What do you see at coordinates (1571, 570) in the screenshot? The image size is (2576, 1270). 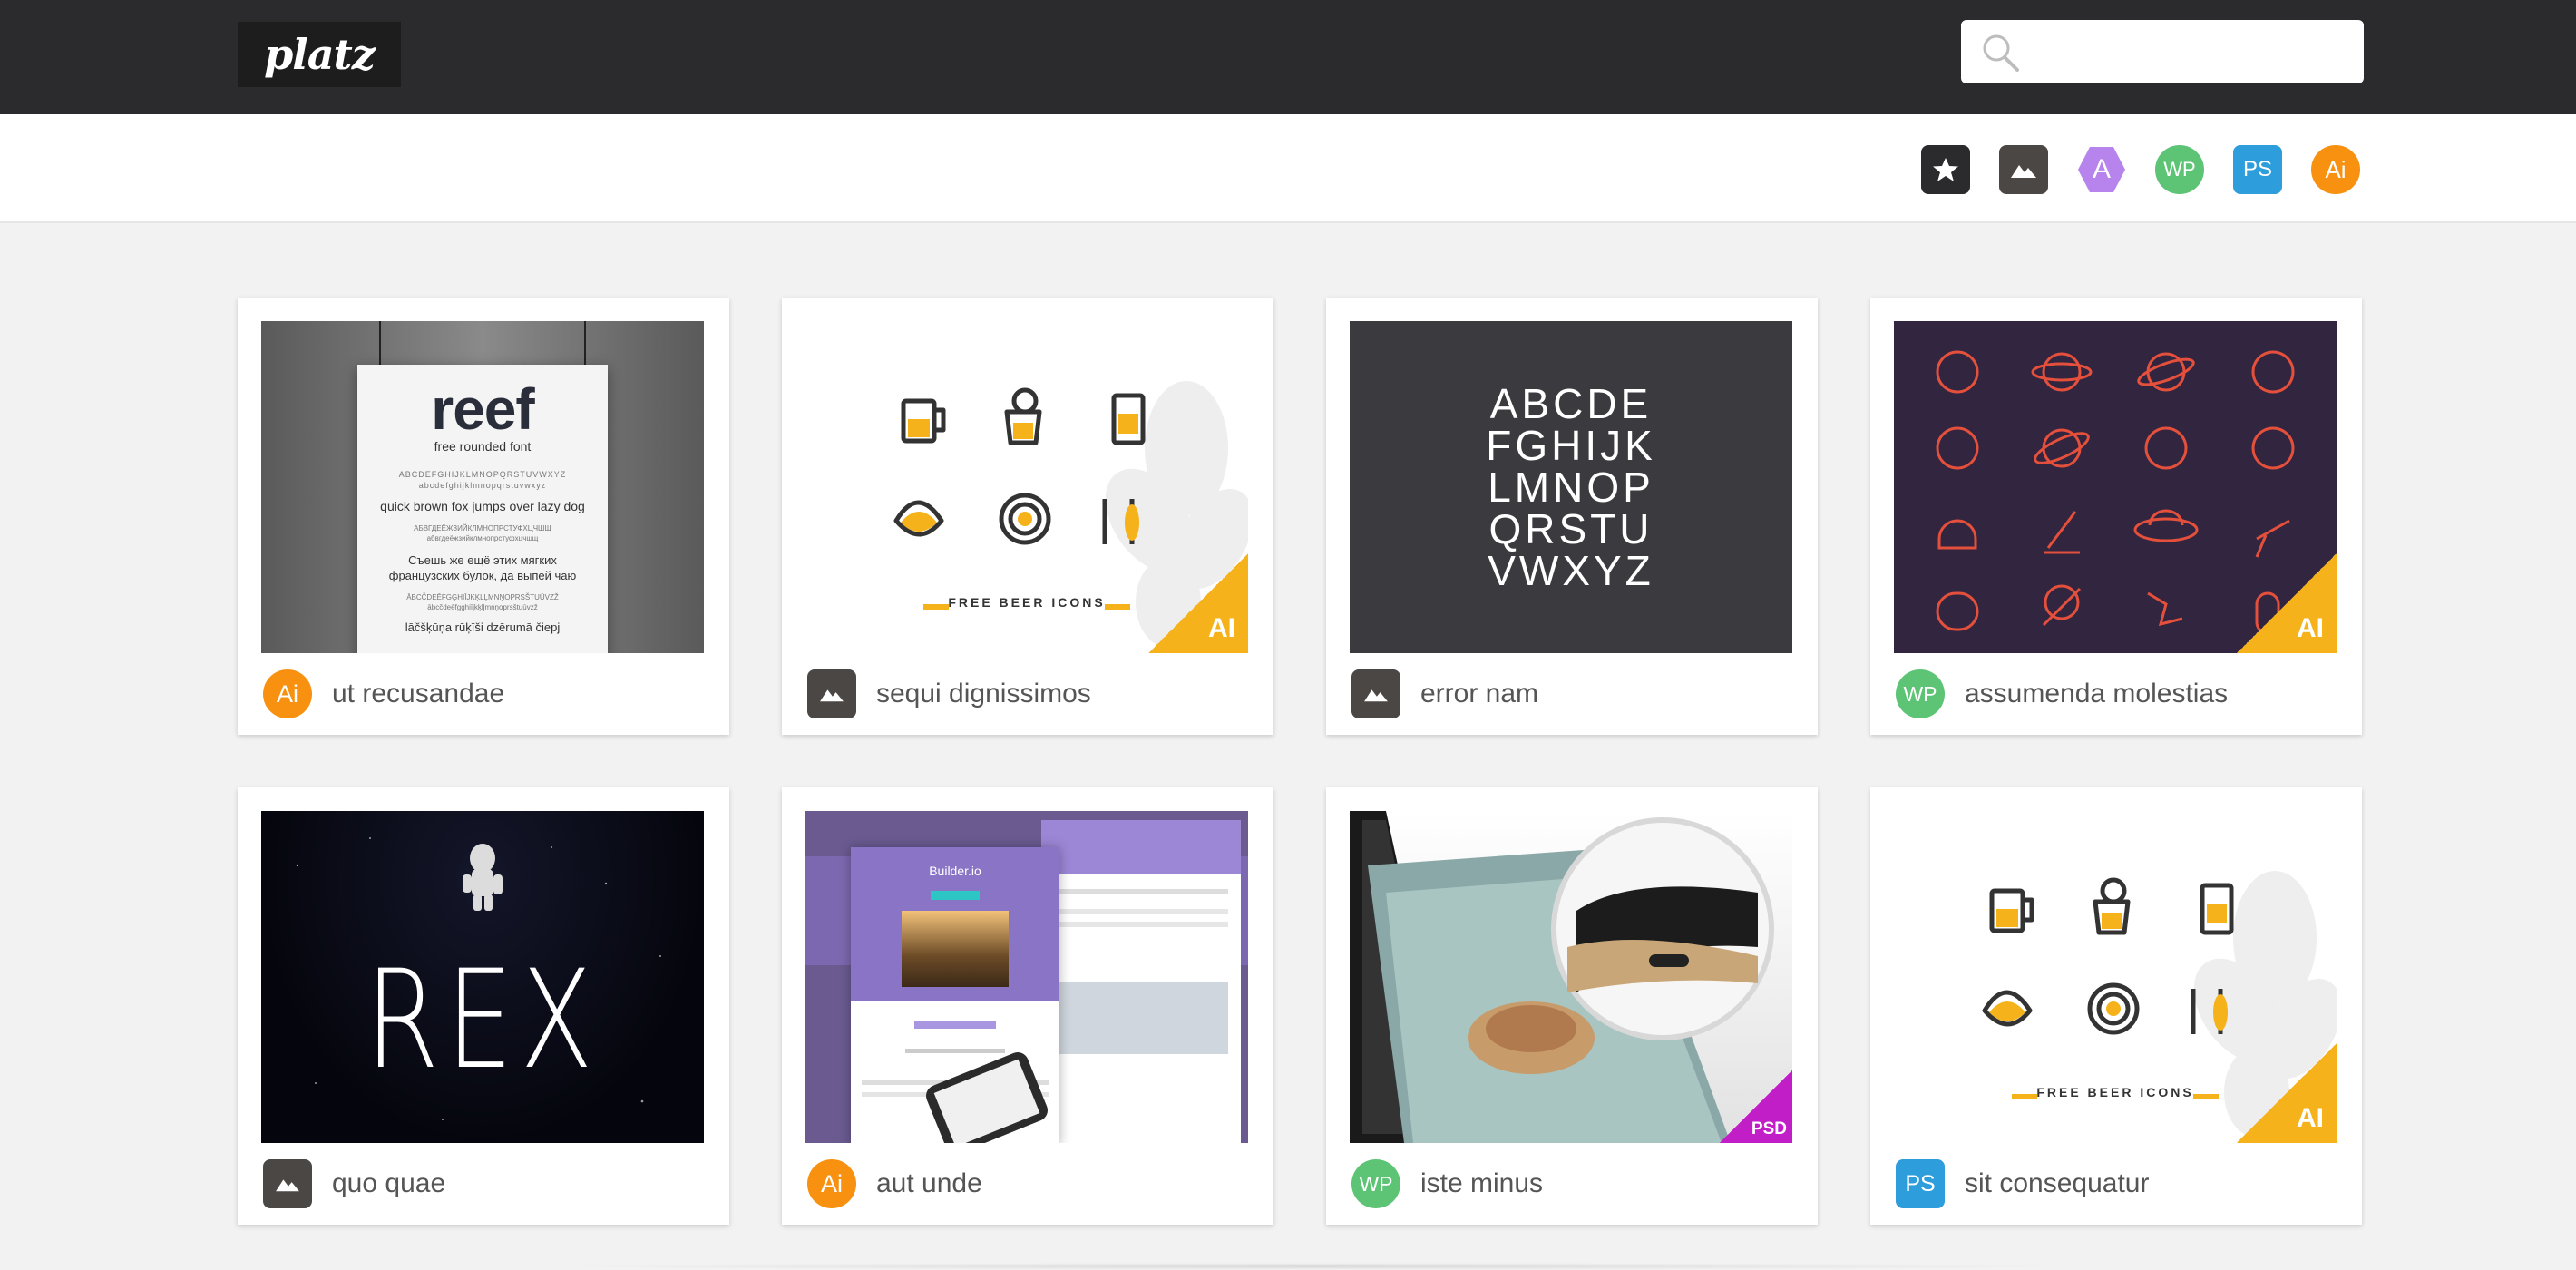 I see `alphabet-row: VWXYZ` at bounding box center [1571, 570].